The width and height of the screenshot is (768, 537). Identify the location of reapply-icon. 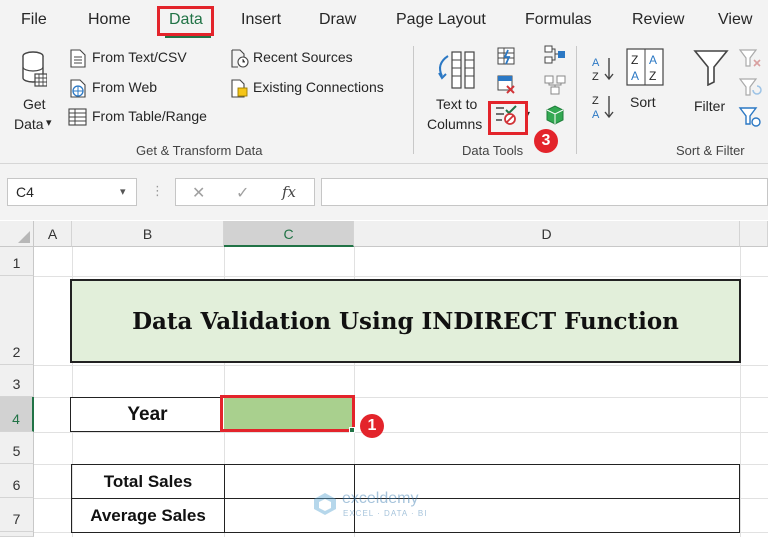
(750, 87).